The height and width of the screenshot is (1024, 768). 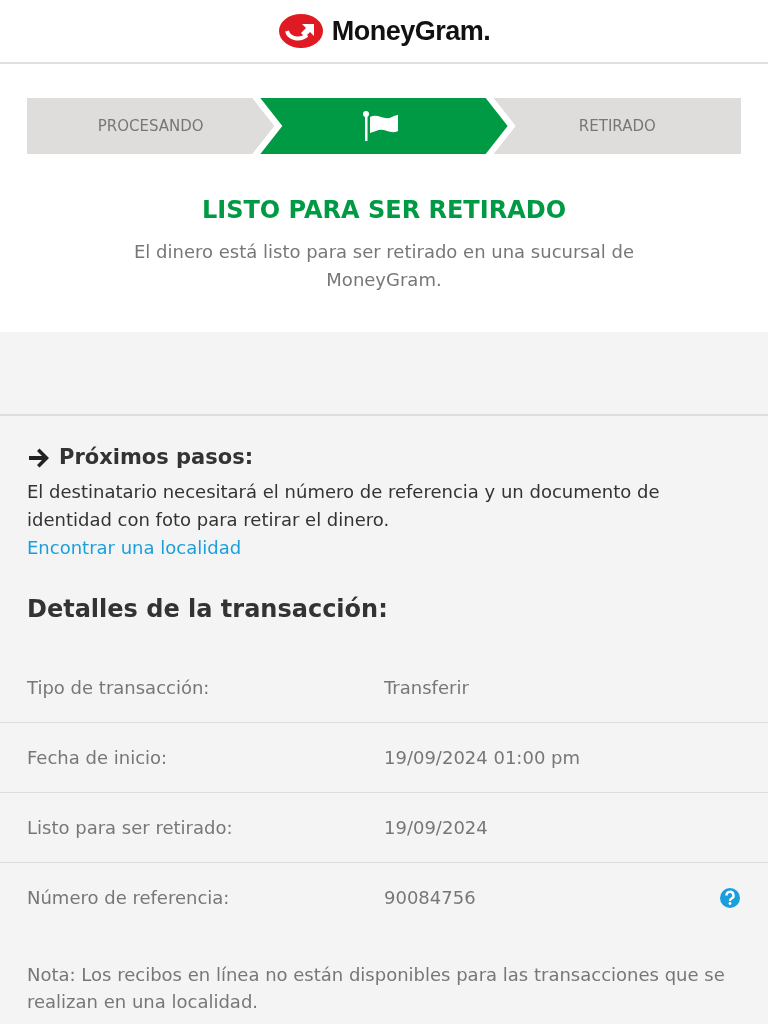 I want to click on detail-label: Tipo de transacción:, so click(x=119, y=687).